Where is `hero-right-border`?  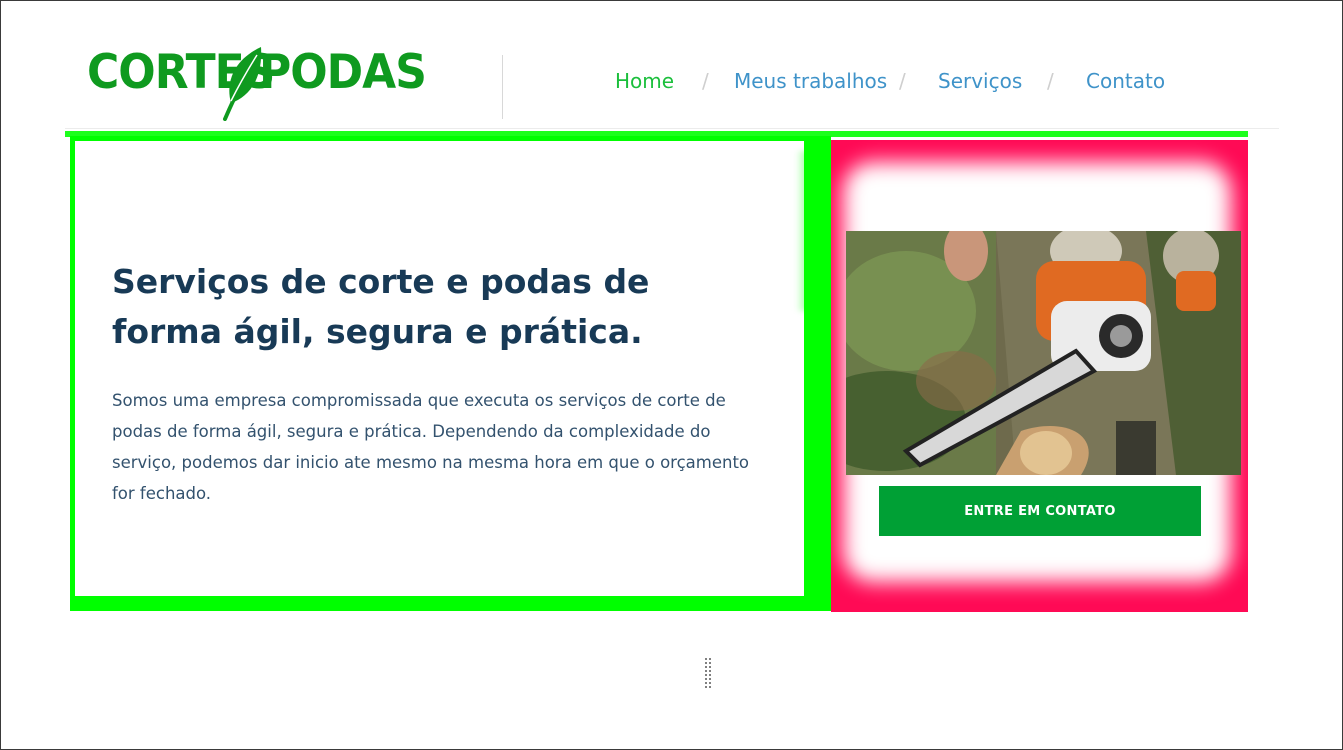 hero-right-border is located at coordinates (817, 373).